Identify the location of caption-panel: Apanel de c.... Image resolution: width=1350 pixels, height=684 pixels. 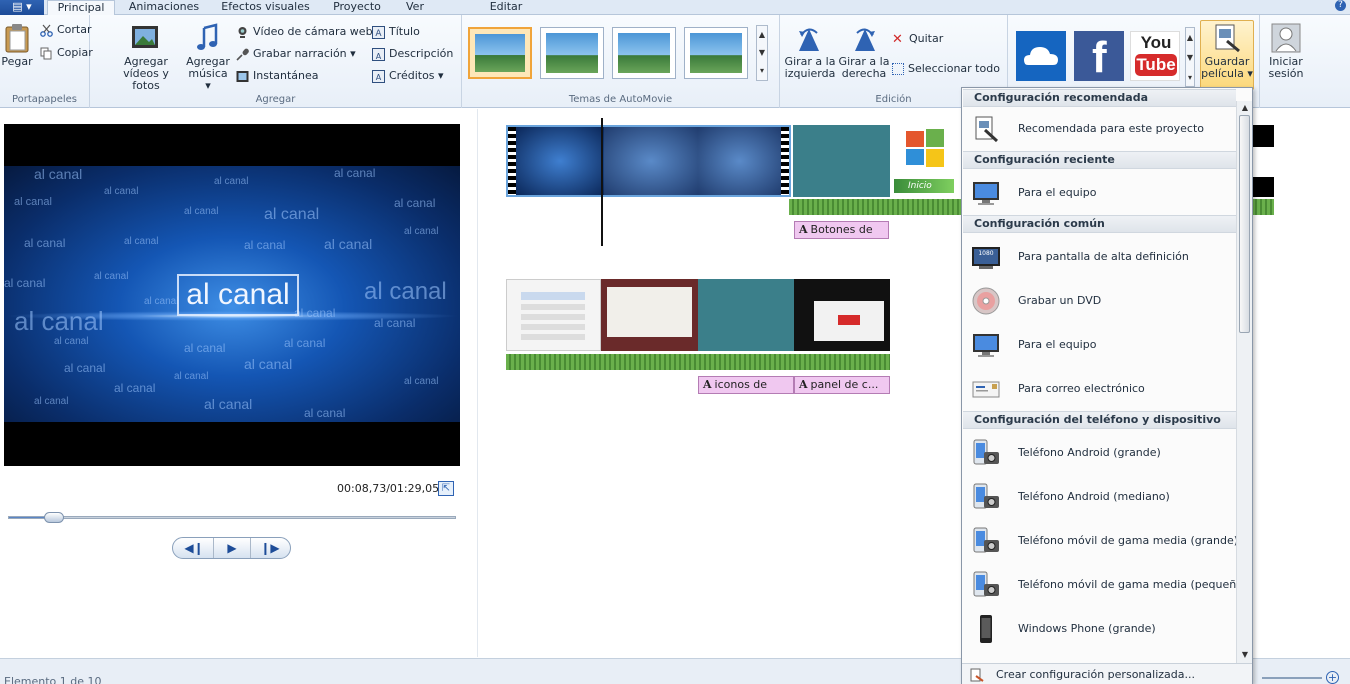
(842, 385).